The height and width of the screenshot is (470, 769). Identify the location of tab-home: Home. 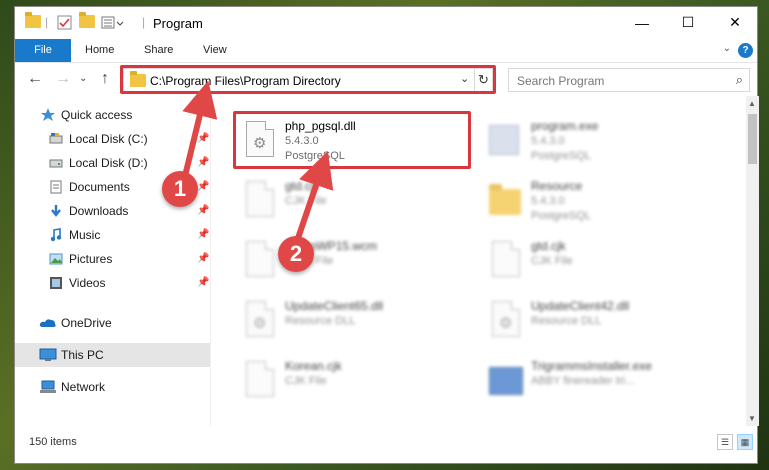
(99, 50).